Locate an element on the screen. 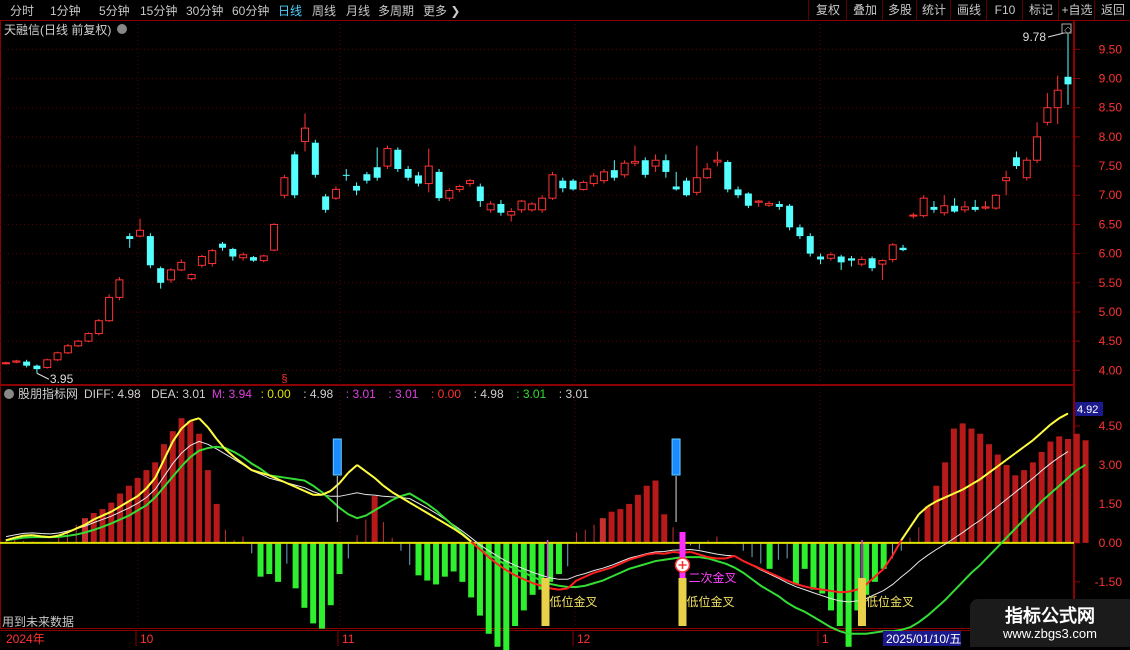 The height and width of the screenshot is (650, 1130). readout-10: : 3.01 is located at coordinates (574, 394).